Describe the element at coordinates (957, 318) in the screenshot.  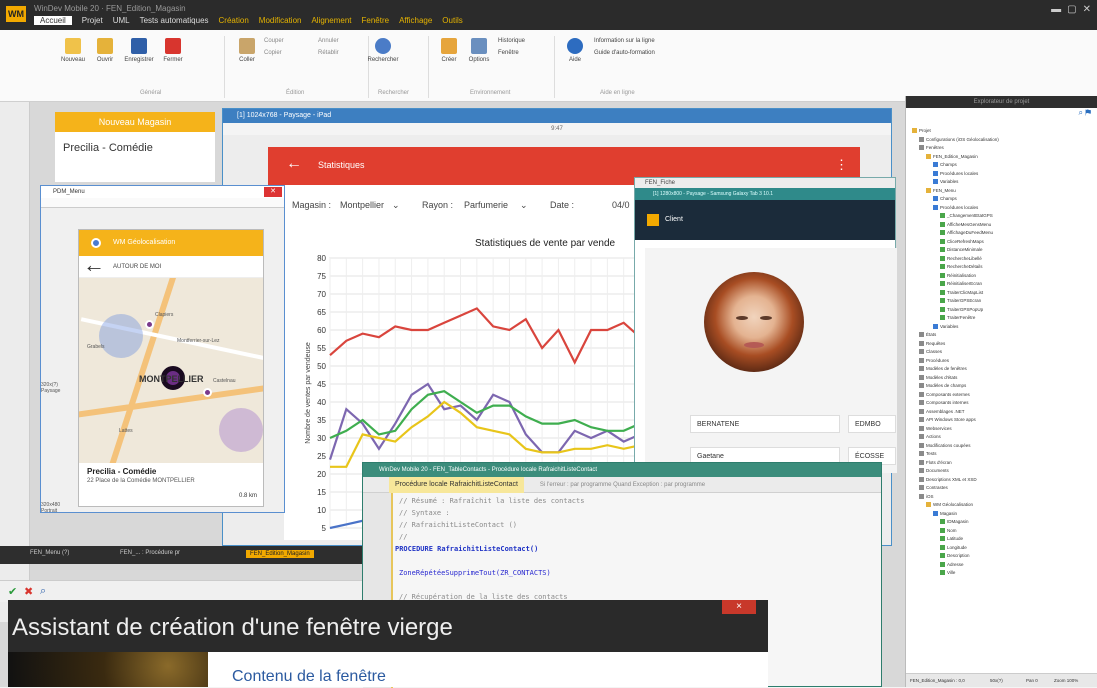
I see `tree-node: TraiterFenêtre` at that location.